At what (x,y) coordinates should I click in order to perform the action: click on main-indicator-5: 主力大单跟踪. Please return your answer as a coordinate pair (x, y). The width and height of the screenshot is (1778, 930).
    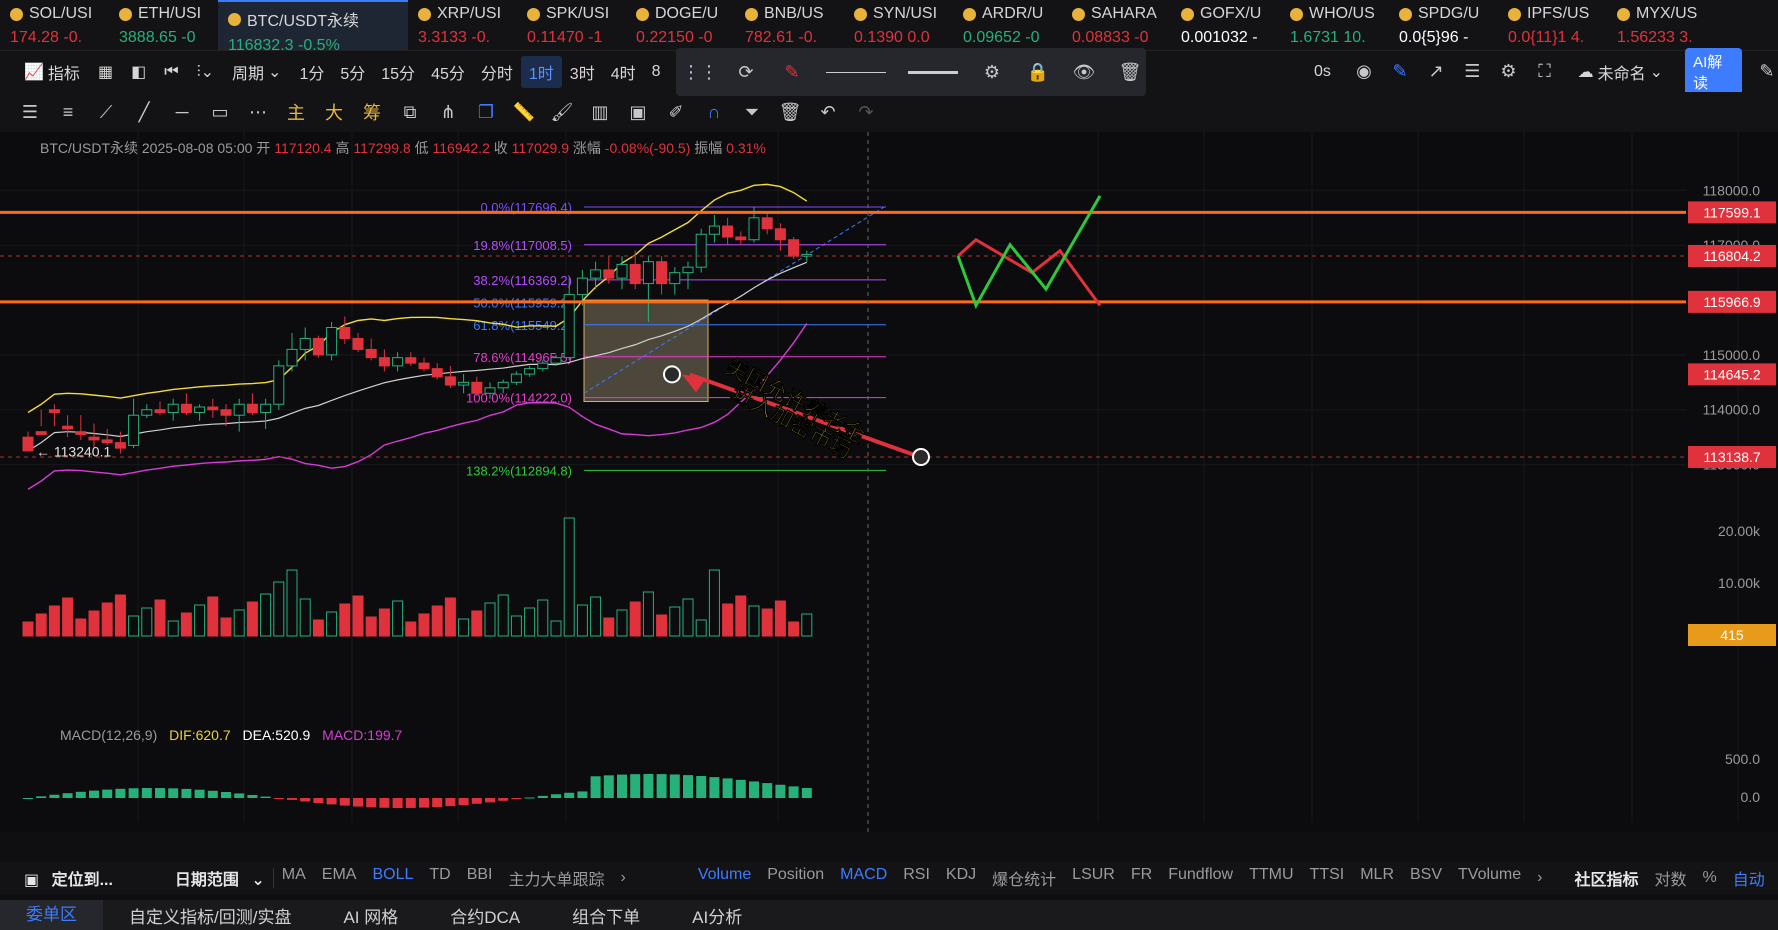
    Looking at the image, I should click on (557, 878).